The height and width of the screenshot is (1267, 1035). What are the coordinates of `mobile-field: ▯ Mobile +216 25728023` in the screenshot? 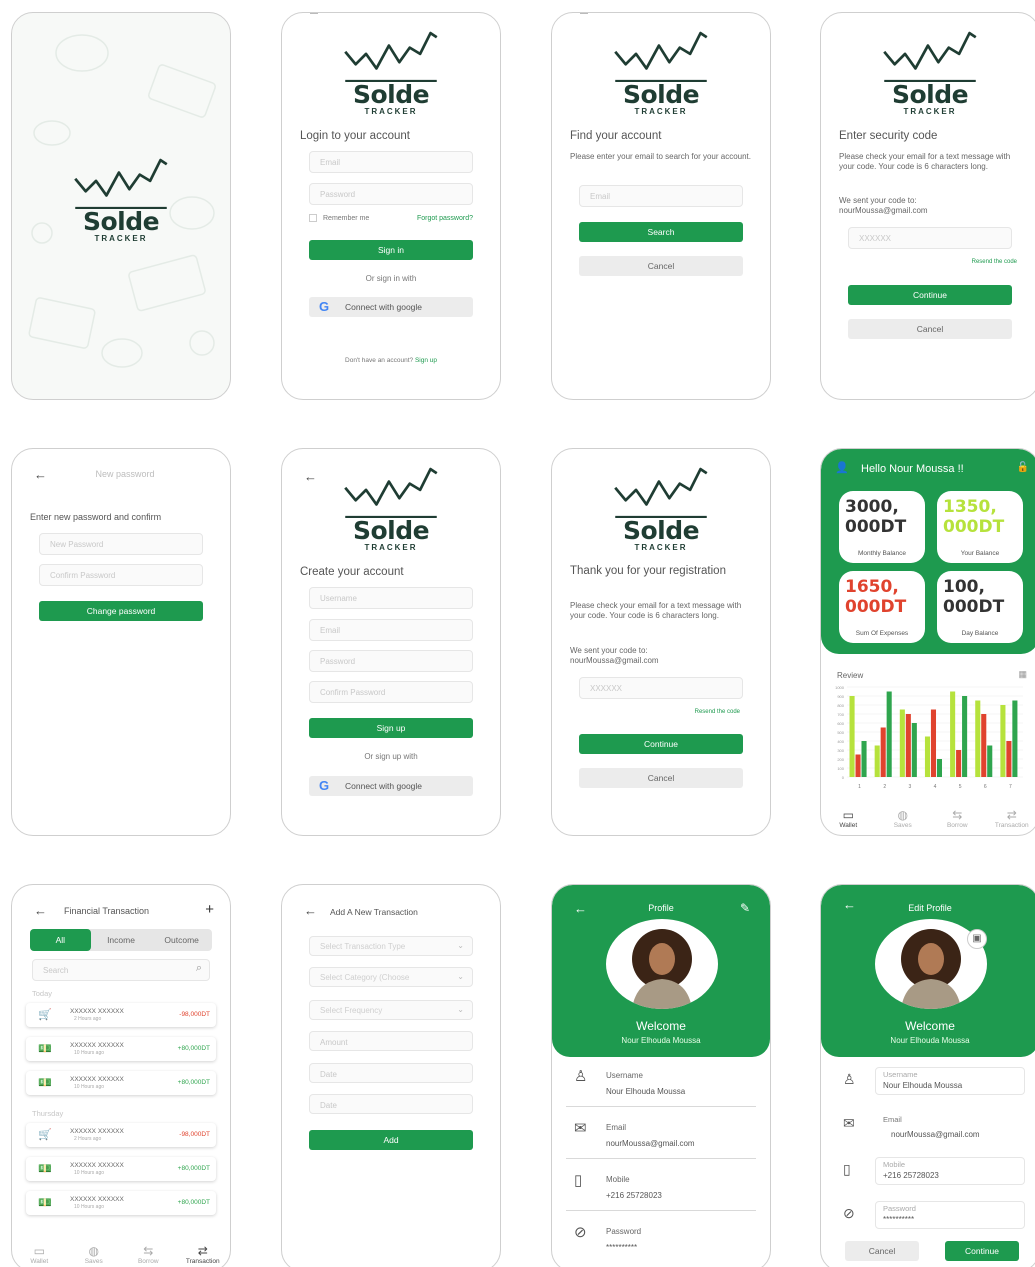 It's located at (930, 1172).